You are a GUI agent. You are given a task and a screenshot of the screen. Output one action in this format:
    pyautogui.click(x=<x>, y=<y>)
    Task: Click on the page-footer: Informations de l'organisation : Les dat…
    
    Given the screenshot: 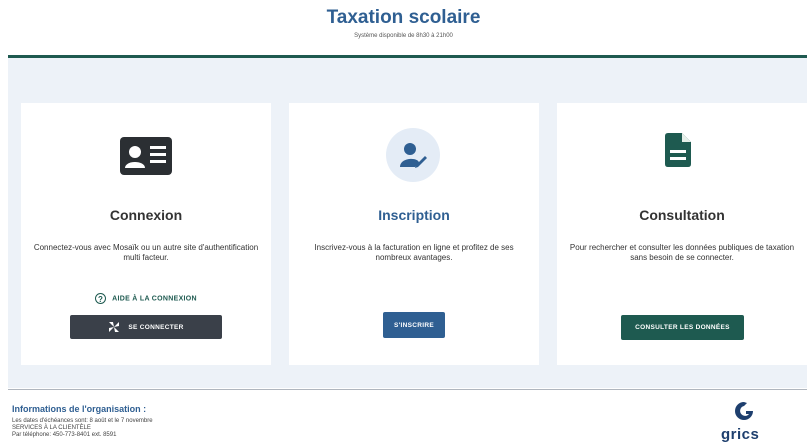 What is the action you would take?
    pyautogui.click(x=407, y=416)
    